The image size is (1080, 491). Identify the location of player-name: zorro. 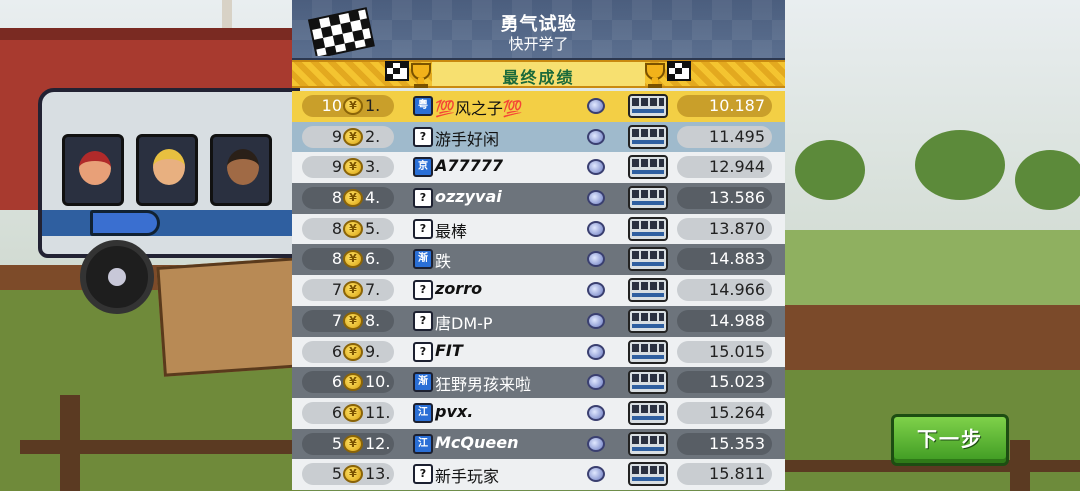
(459, 289).